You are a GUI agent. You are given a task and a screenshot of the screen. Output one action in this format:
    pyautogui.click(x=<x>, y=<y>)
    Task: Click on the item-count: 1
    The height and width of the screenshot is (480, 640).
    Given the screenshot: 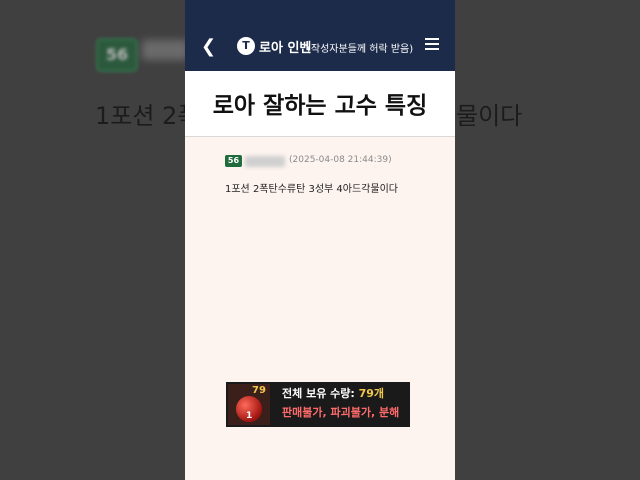 What is the action you would take?
    pyautogui.click(x=249, y=416)
    